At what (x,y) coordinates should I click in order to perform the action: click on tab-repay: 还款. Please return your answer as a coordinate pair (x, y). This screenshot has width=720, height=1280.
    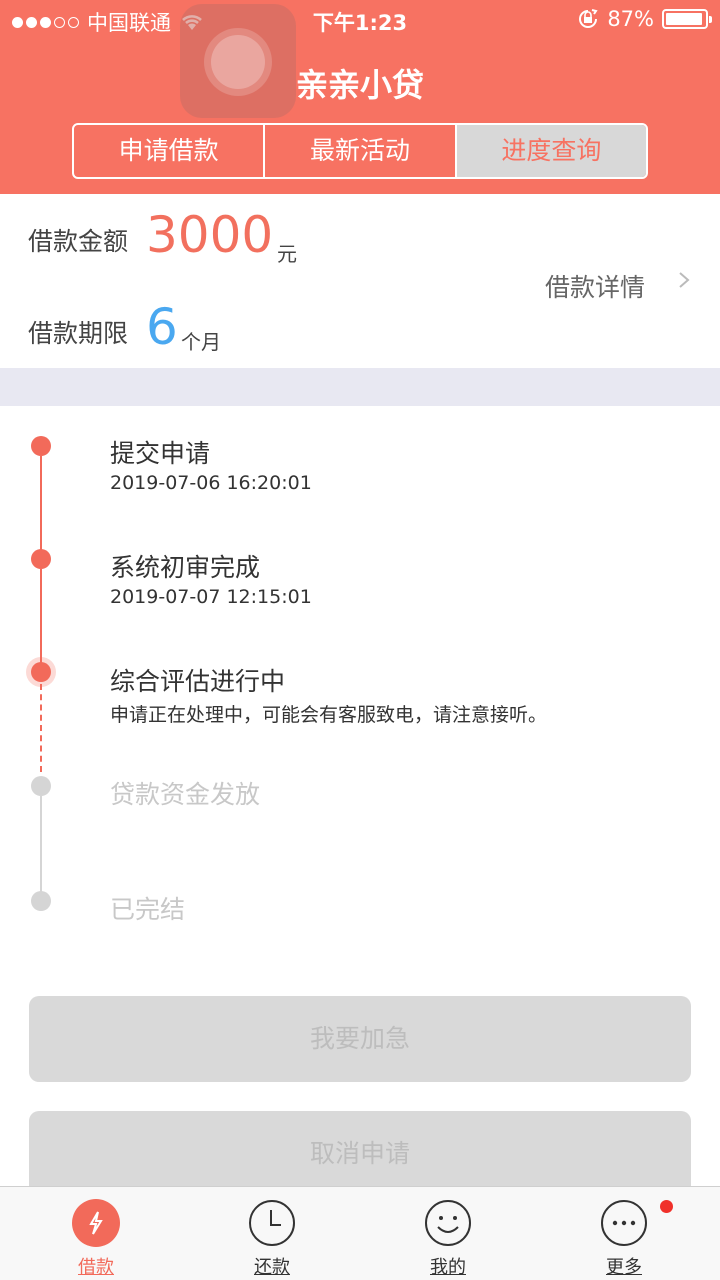
    Looking at the image, I should click on (272, 1233).